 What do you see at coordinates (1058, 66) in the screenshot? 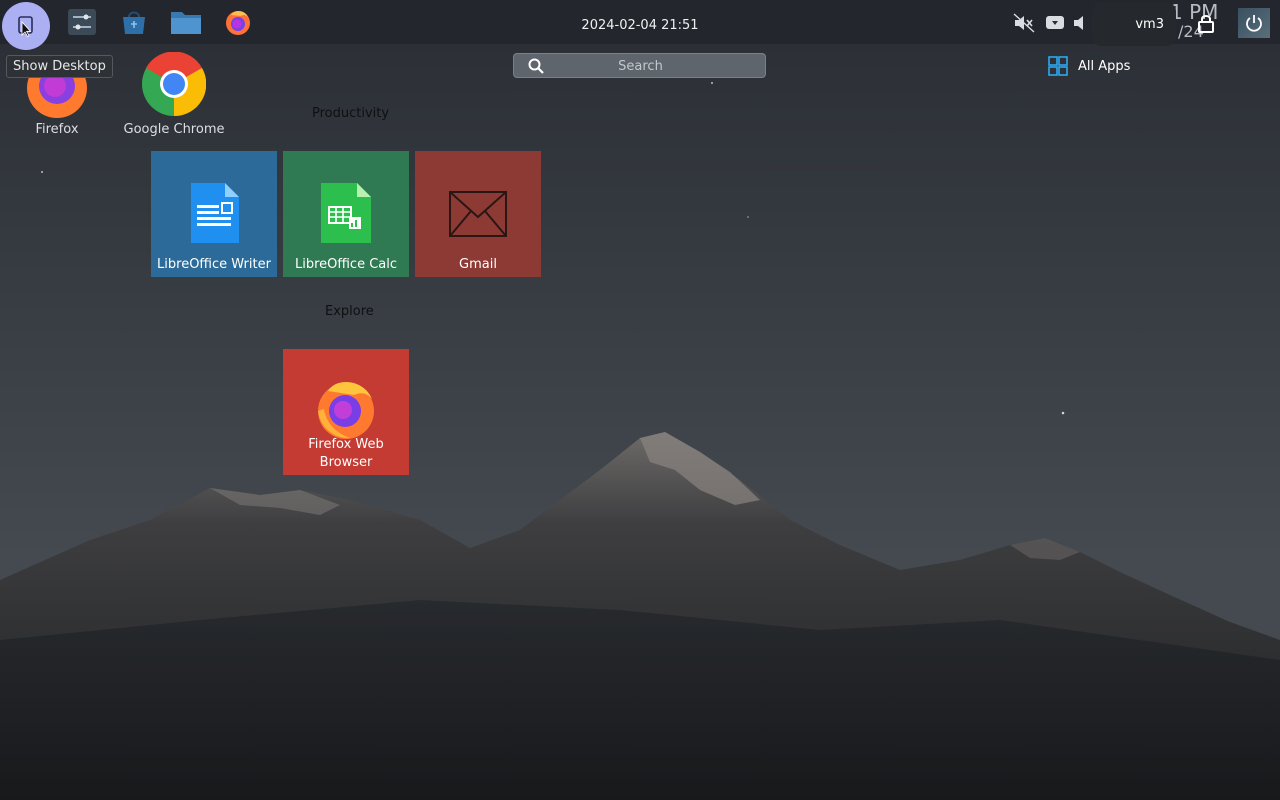
I see `grid-icon` at bounding box center [1058, 66].